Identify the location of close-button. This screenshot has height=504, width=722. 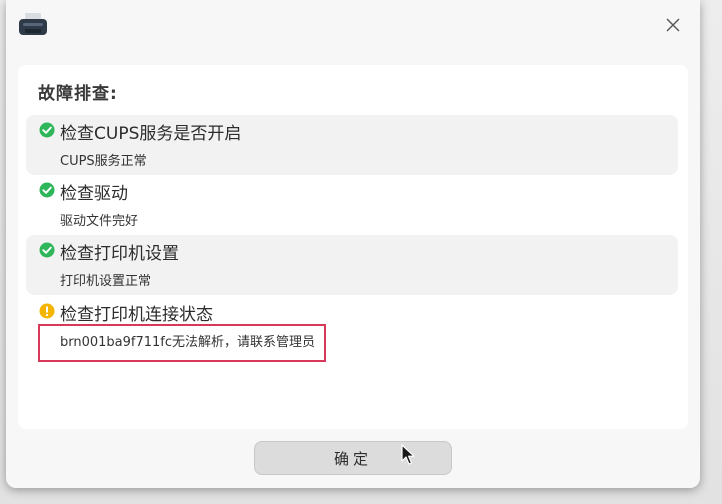
(673, 25).